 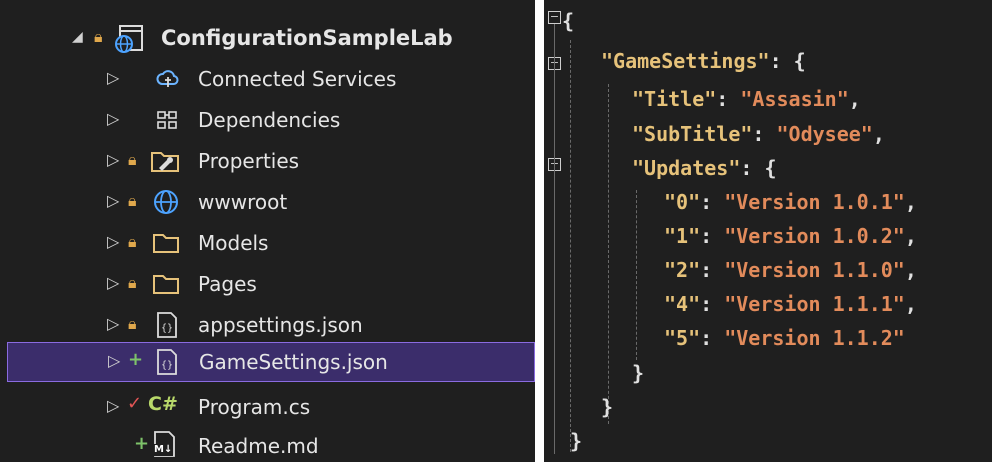 I want to click on code-line-8: "2": "Version 1.1.0",, so click(x=790, y=270).